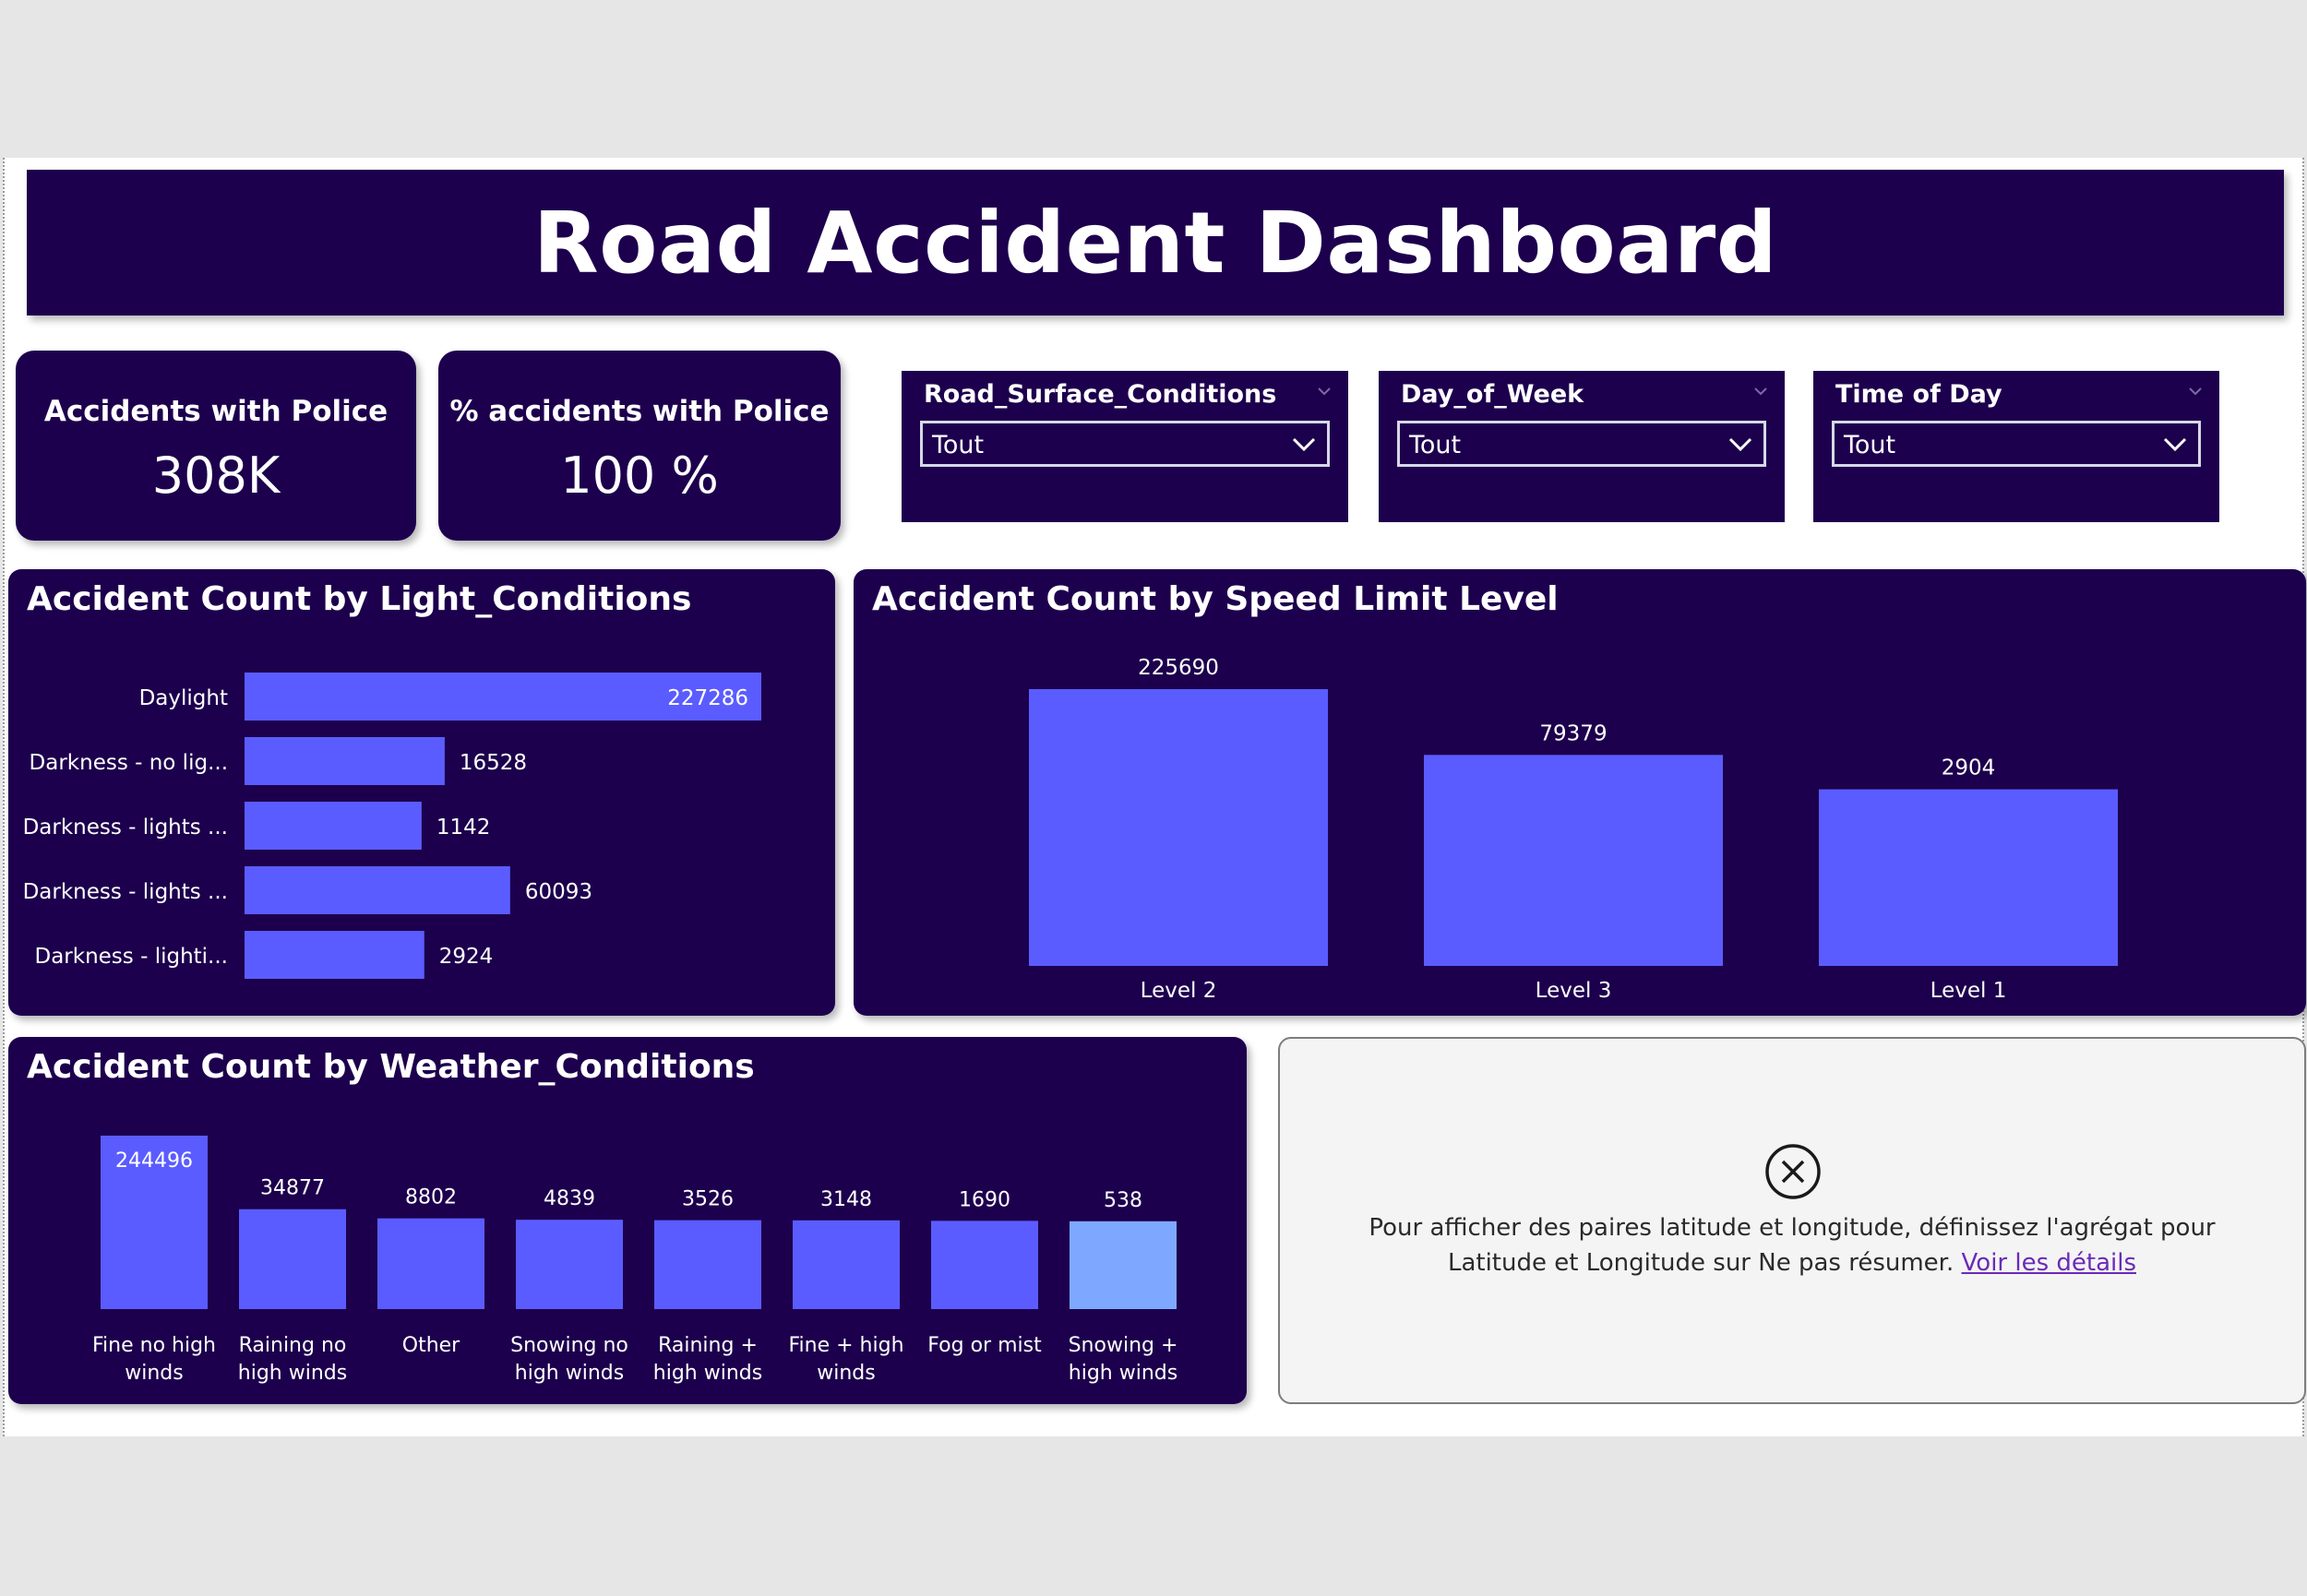  Describe the element at coordinates (293, 1345) in the screenshot. I see `category-label: Raining no` at that location.